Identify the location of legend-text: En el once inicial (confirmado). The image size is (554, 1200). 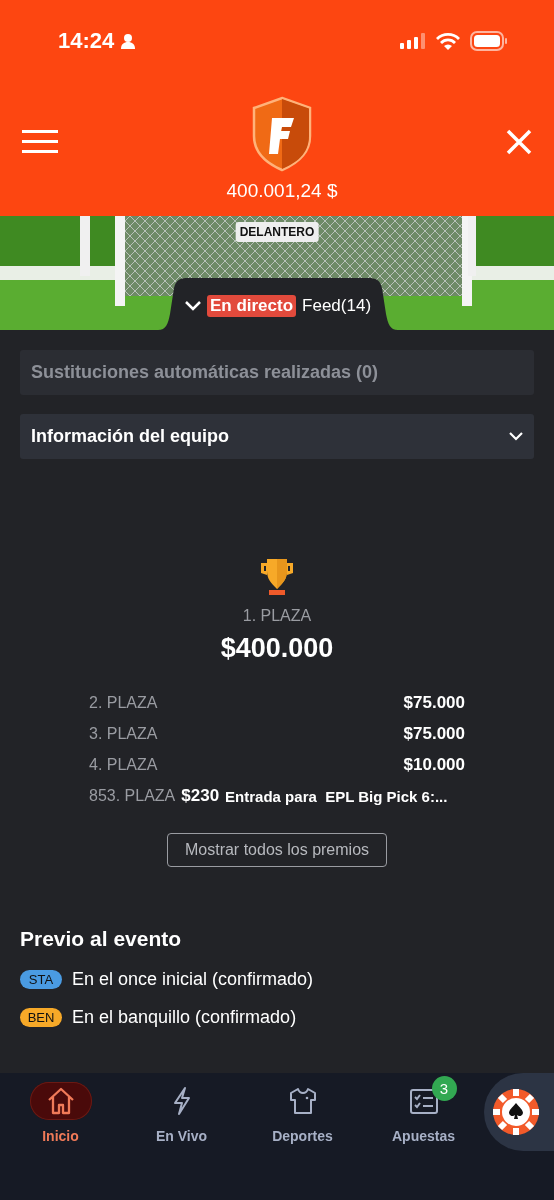
(193, 979).